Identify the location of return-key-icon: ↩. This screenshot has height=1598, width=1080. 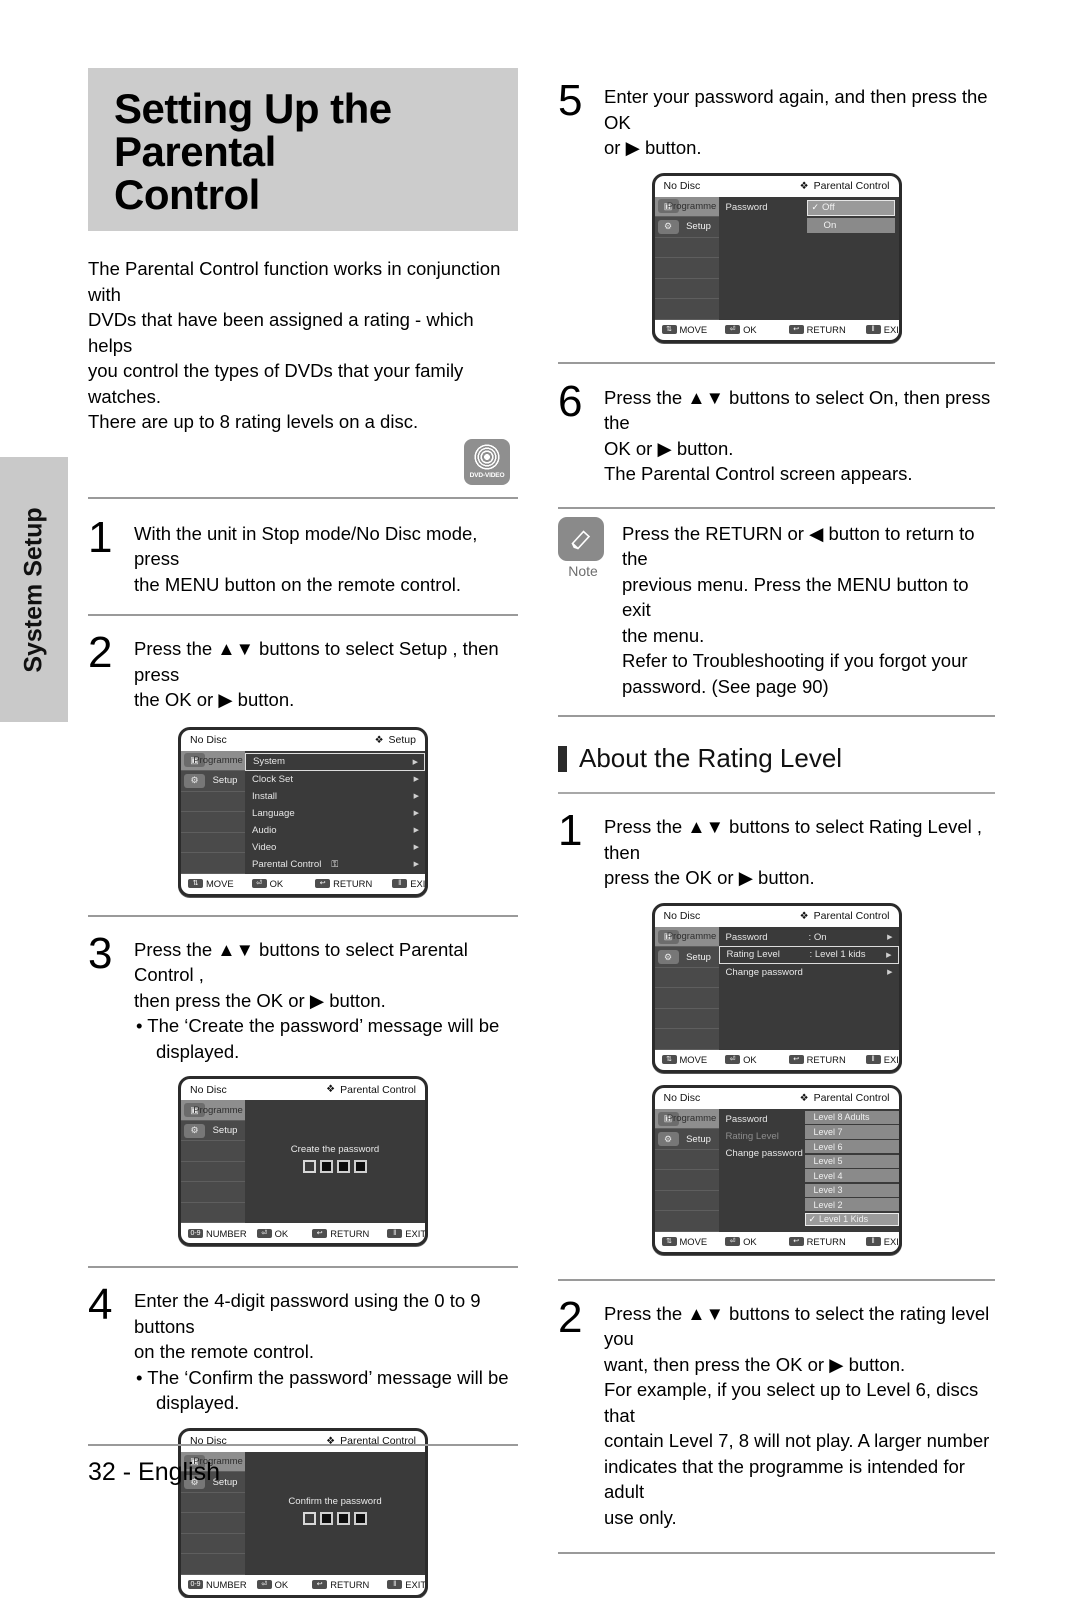
(796, 1242).